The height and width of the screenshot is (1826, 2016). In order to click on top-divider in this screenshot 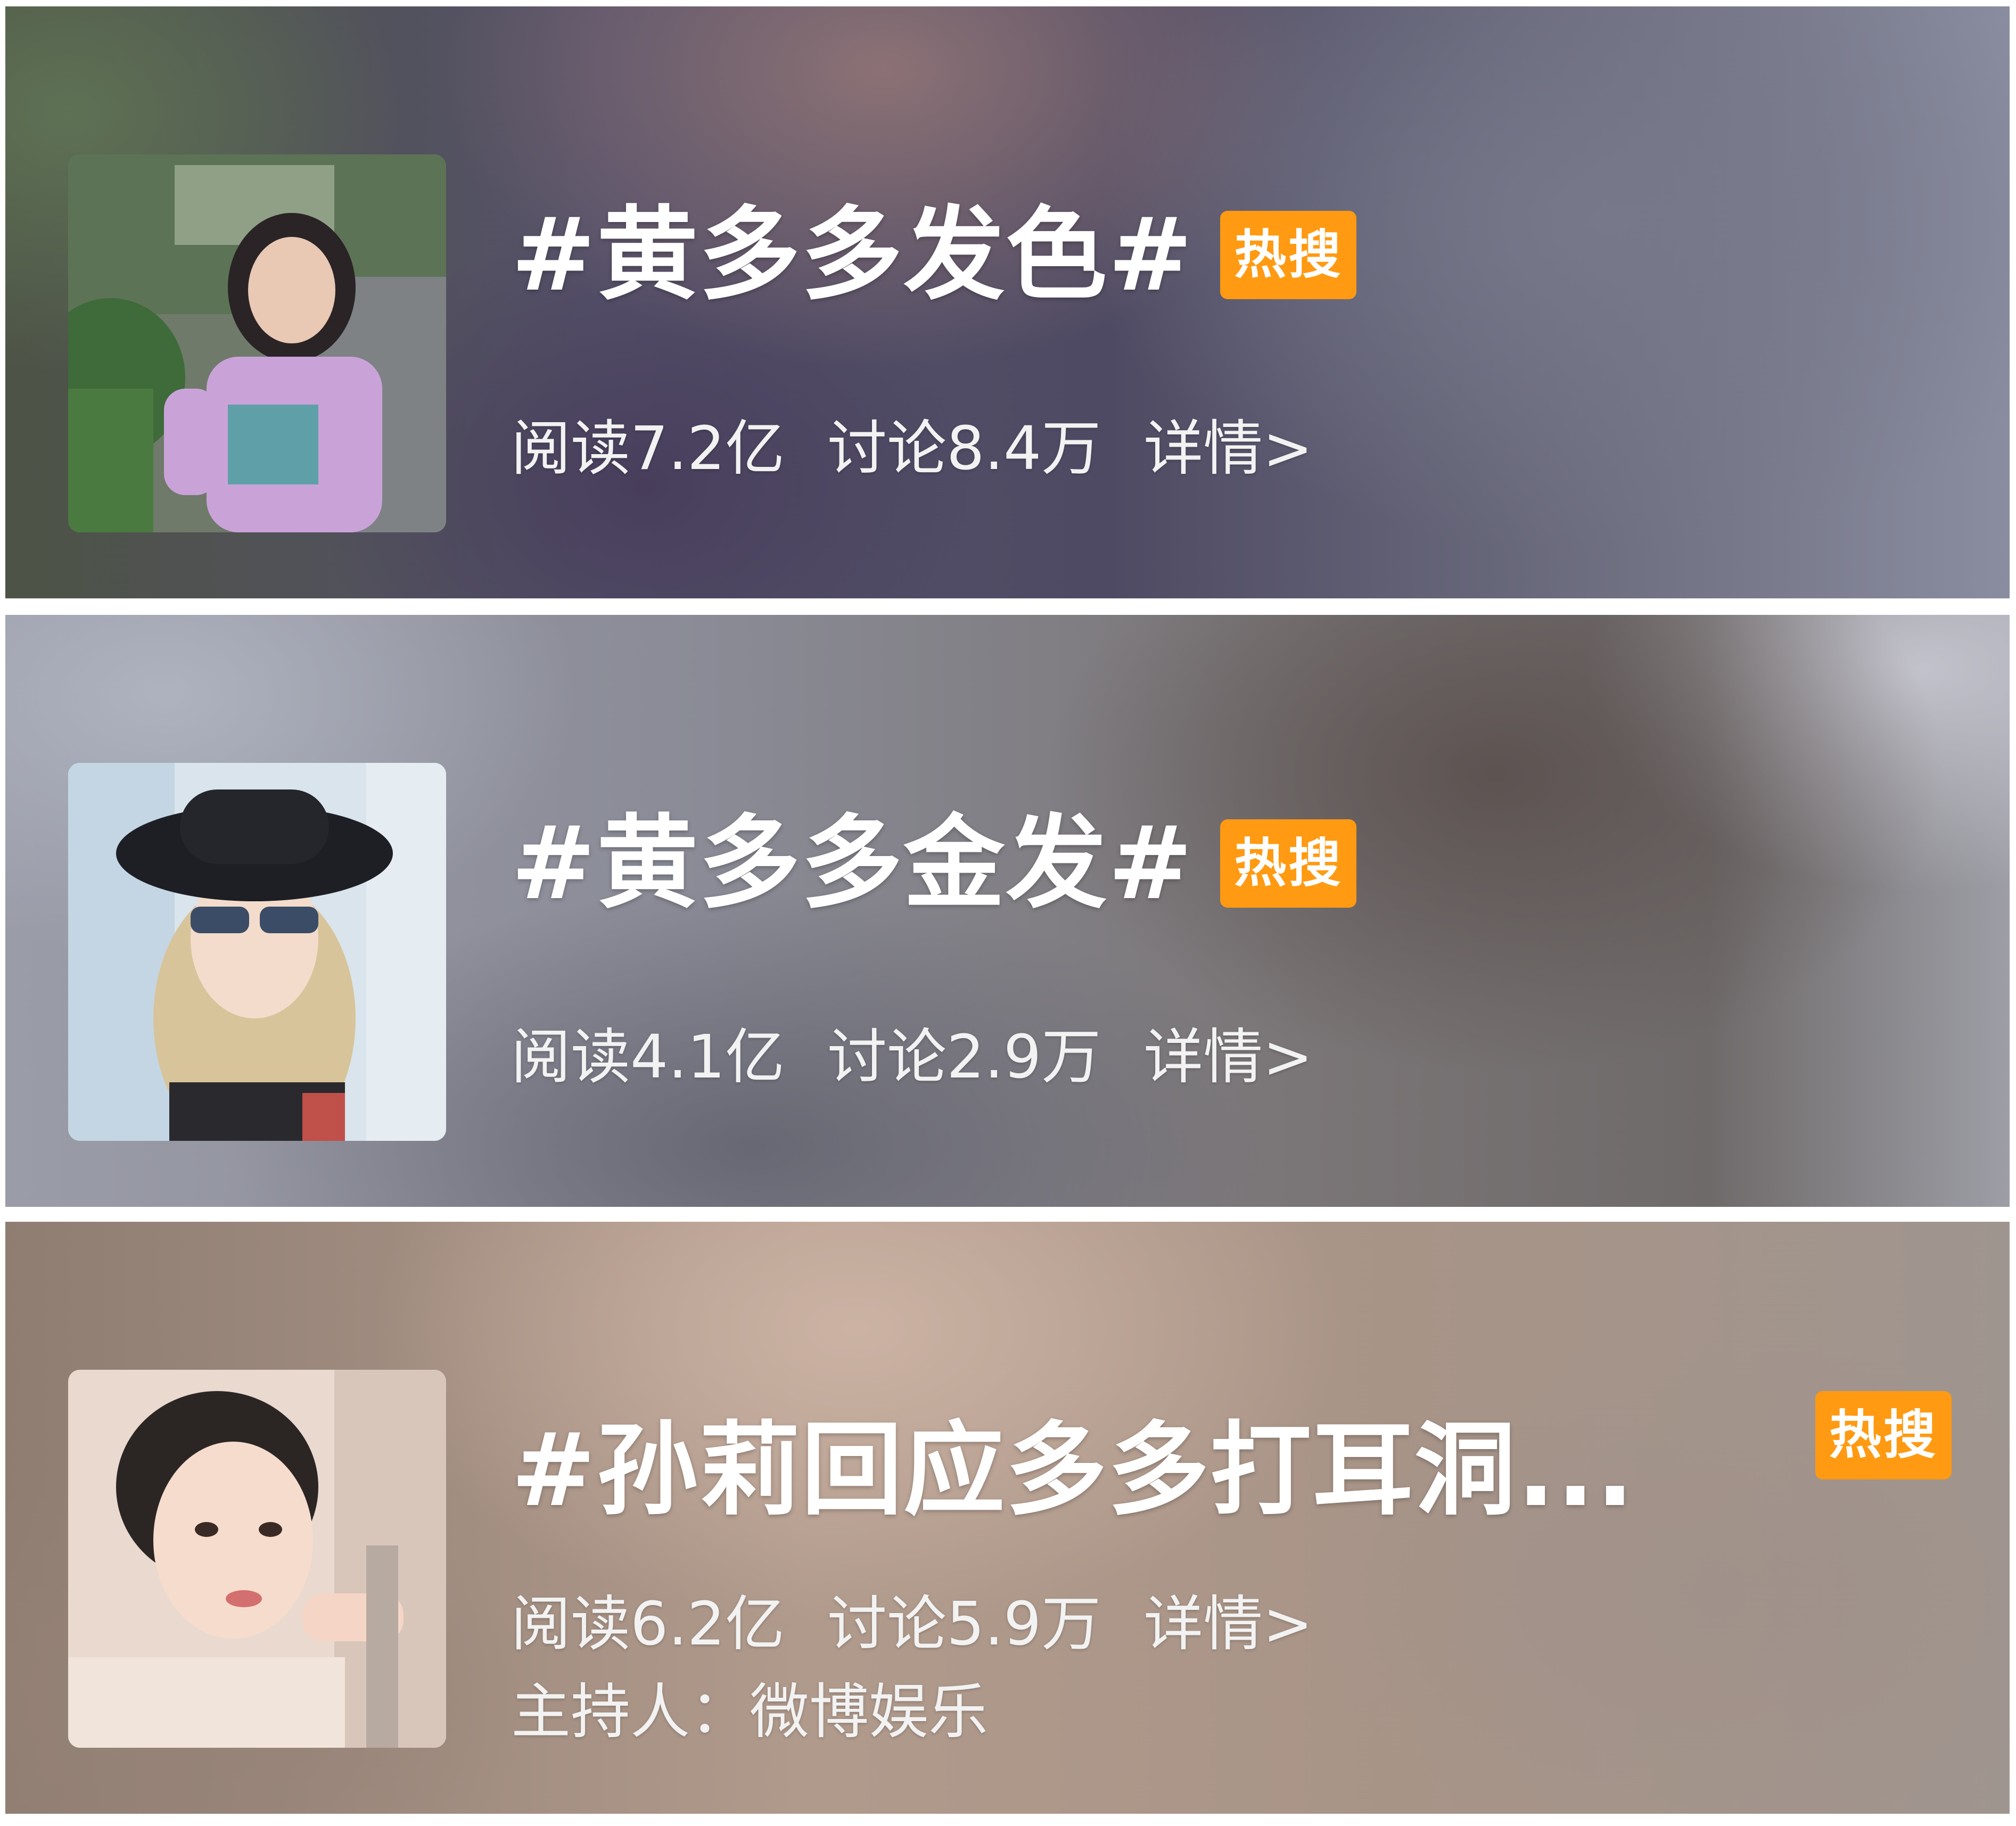, I will do `click(1006, 2)`.